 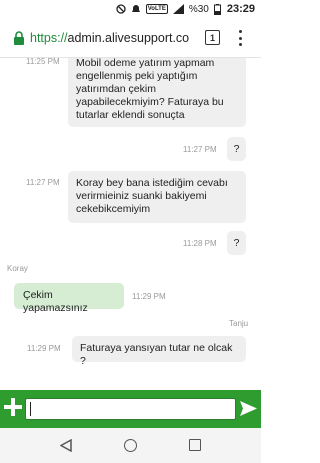 What do you see at coordinates (49, 37) in the screenshot?
I see `url-scheme: https://` at bounding box center [49, 37].